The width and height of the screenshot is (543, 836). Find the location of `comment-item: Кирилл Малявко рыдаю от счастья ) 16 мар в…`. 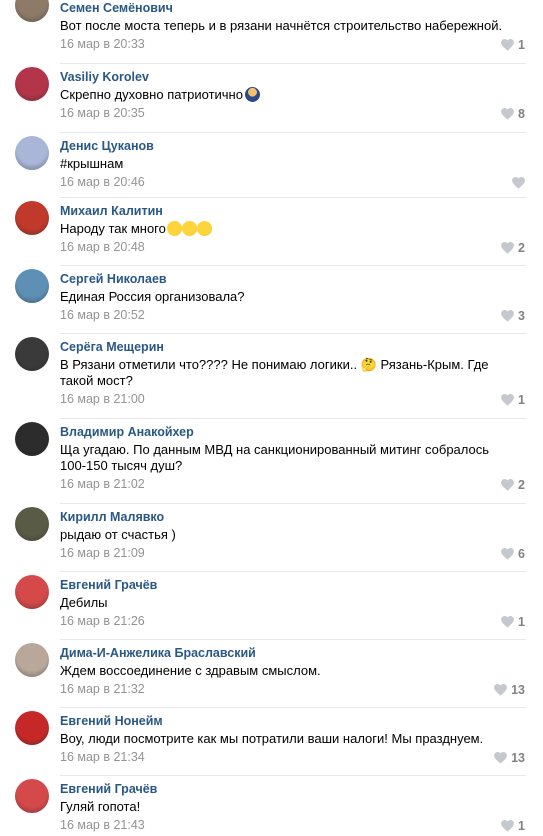

comment-item: Кирилл Малявко рыдаю от счастья ) 16 мар в… is located at coordinates (271, 540).